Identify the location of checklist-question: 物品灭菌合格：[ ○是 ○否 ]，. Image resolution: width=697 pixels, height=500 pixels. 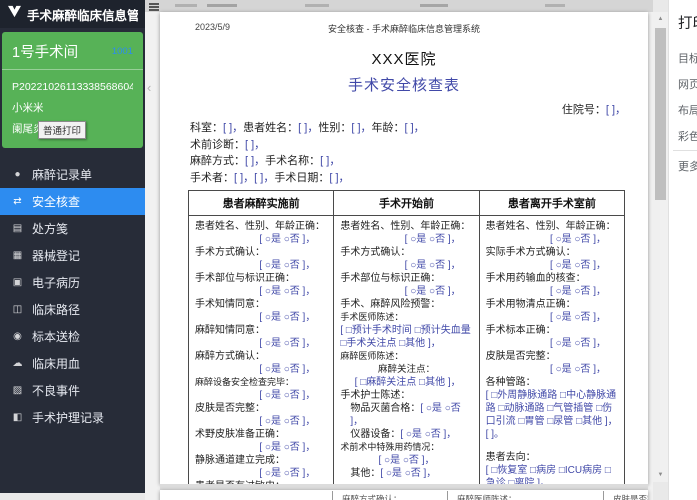
(405, 415).